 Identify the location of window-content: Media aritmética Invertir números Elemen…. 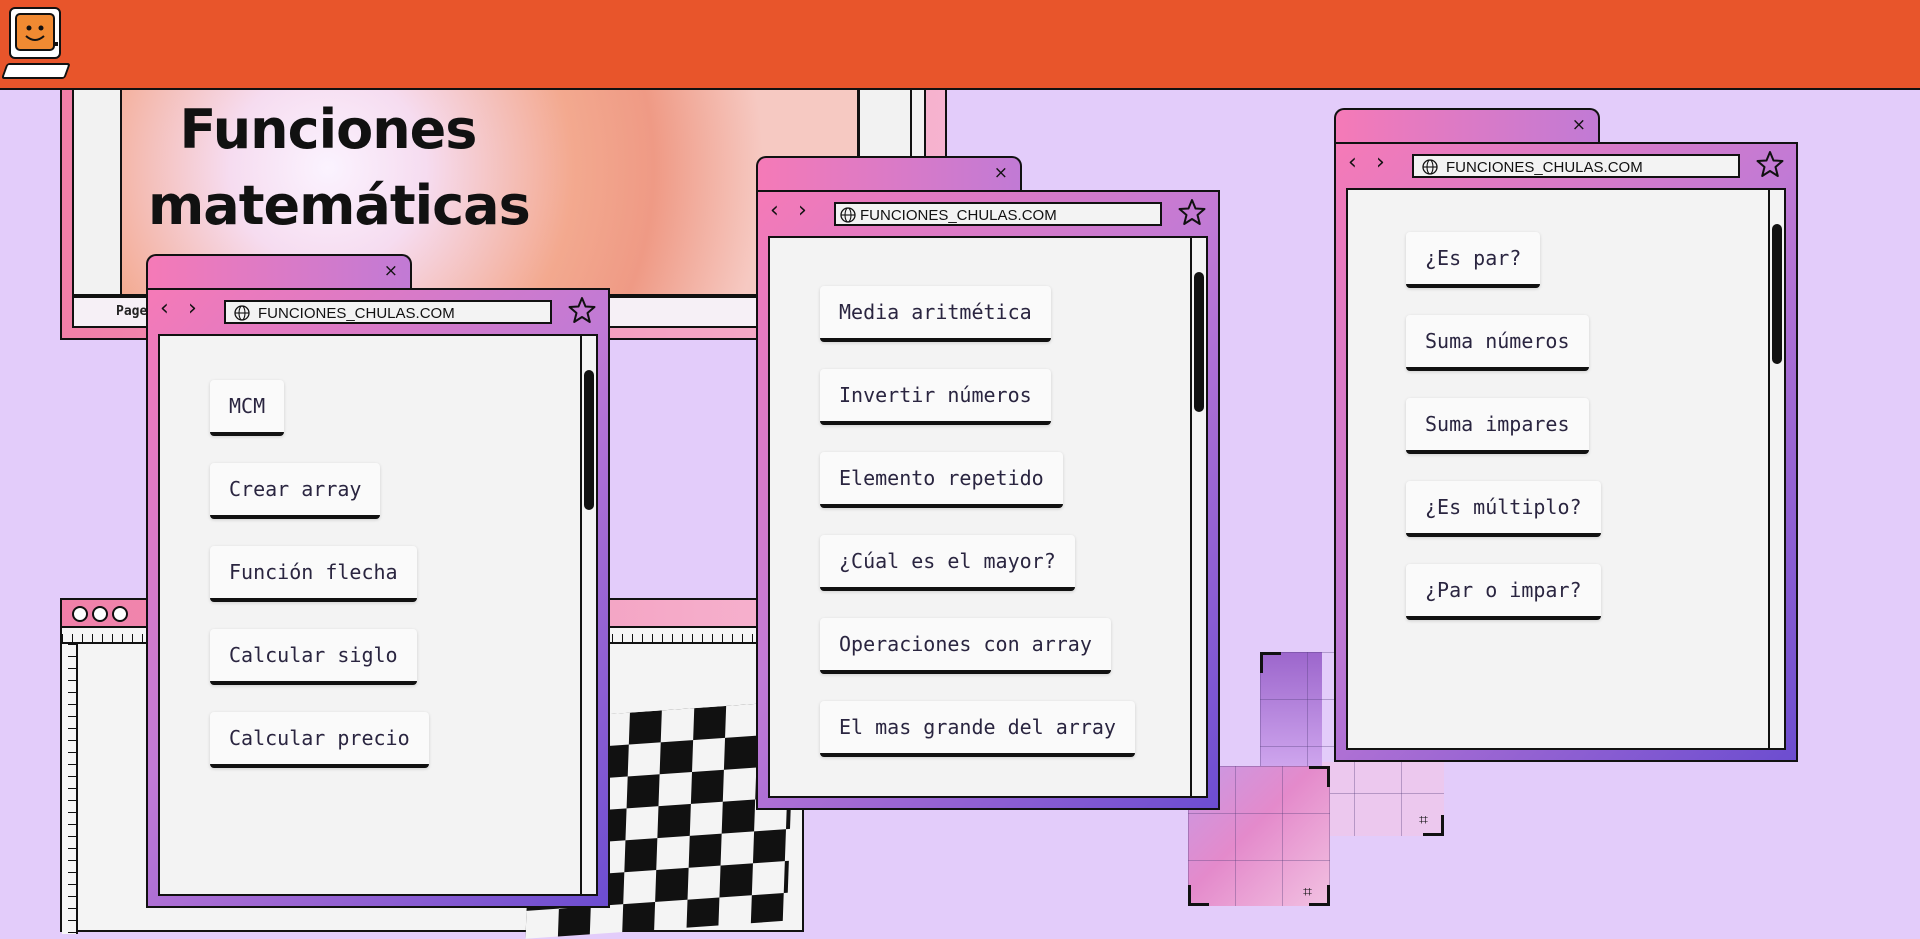
(988, 517).